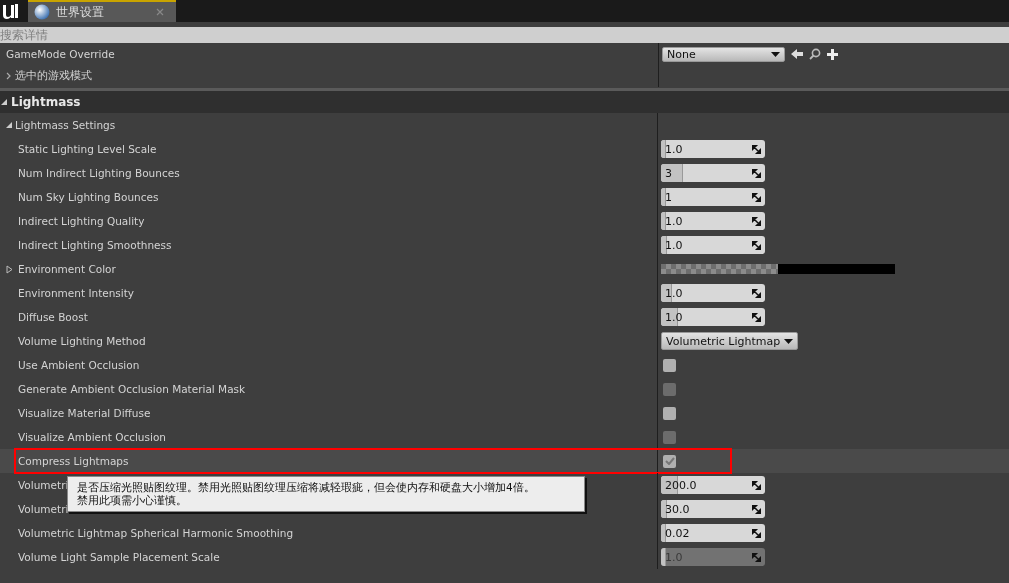 Image resolution: width=1009 pixels, height=583 pixels. What do you see at coordinates (504, 35) in the screenshot?
I see `search-field: 搜索详情` at bounding box center [504, 35].